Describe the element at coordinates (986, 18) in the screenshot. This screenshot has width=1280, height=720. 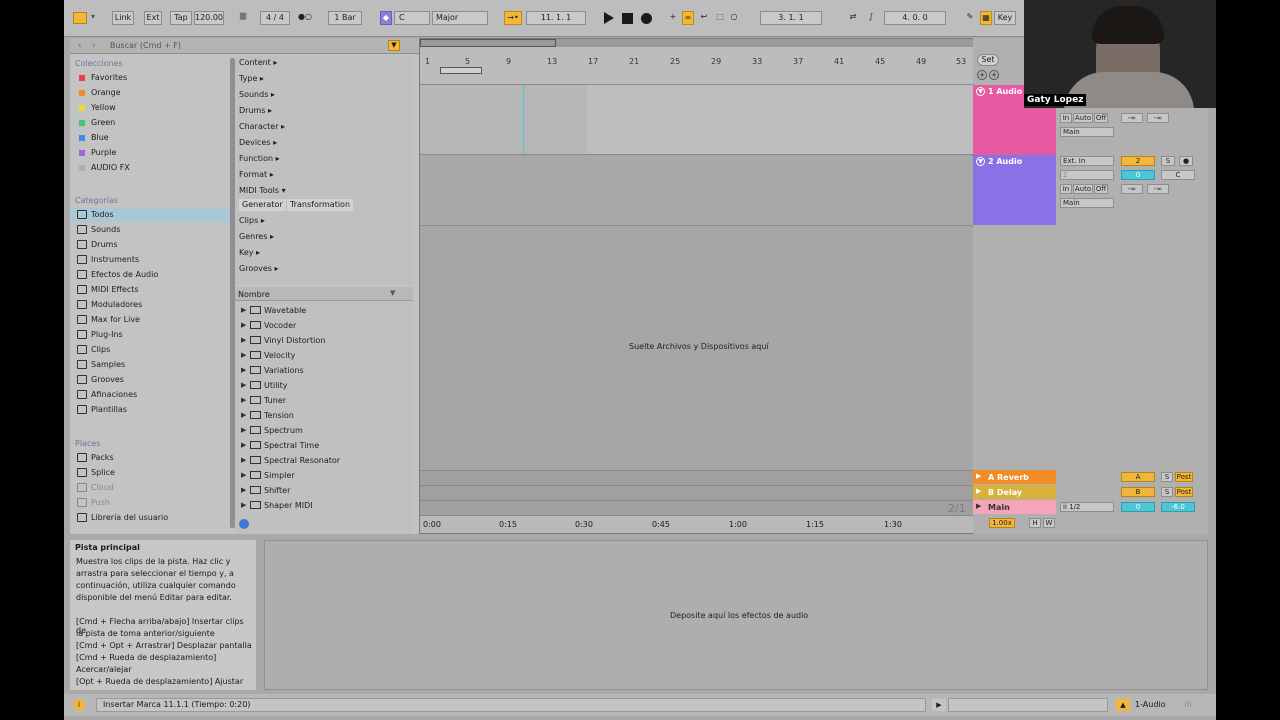
I see `computer-keyboard-icon: ▦` at that location.